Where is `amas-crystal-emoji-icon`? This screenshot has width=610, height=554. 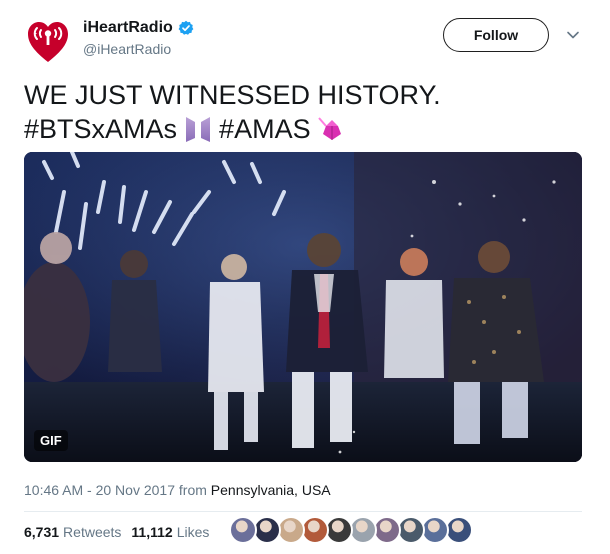
amas-crystal-emoji-icon is located at coordinates (329, 128).